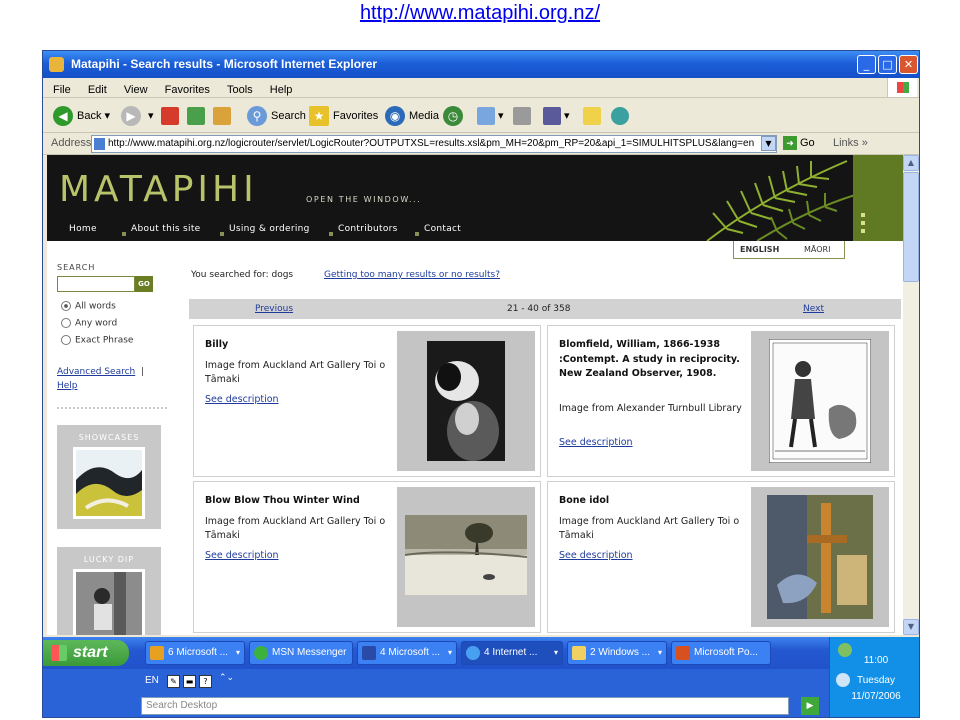 The width and height of the screenshot is (960, 720). I want to click on lang-maori: MĀORI, so click(817, 249).